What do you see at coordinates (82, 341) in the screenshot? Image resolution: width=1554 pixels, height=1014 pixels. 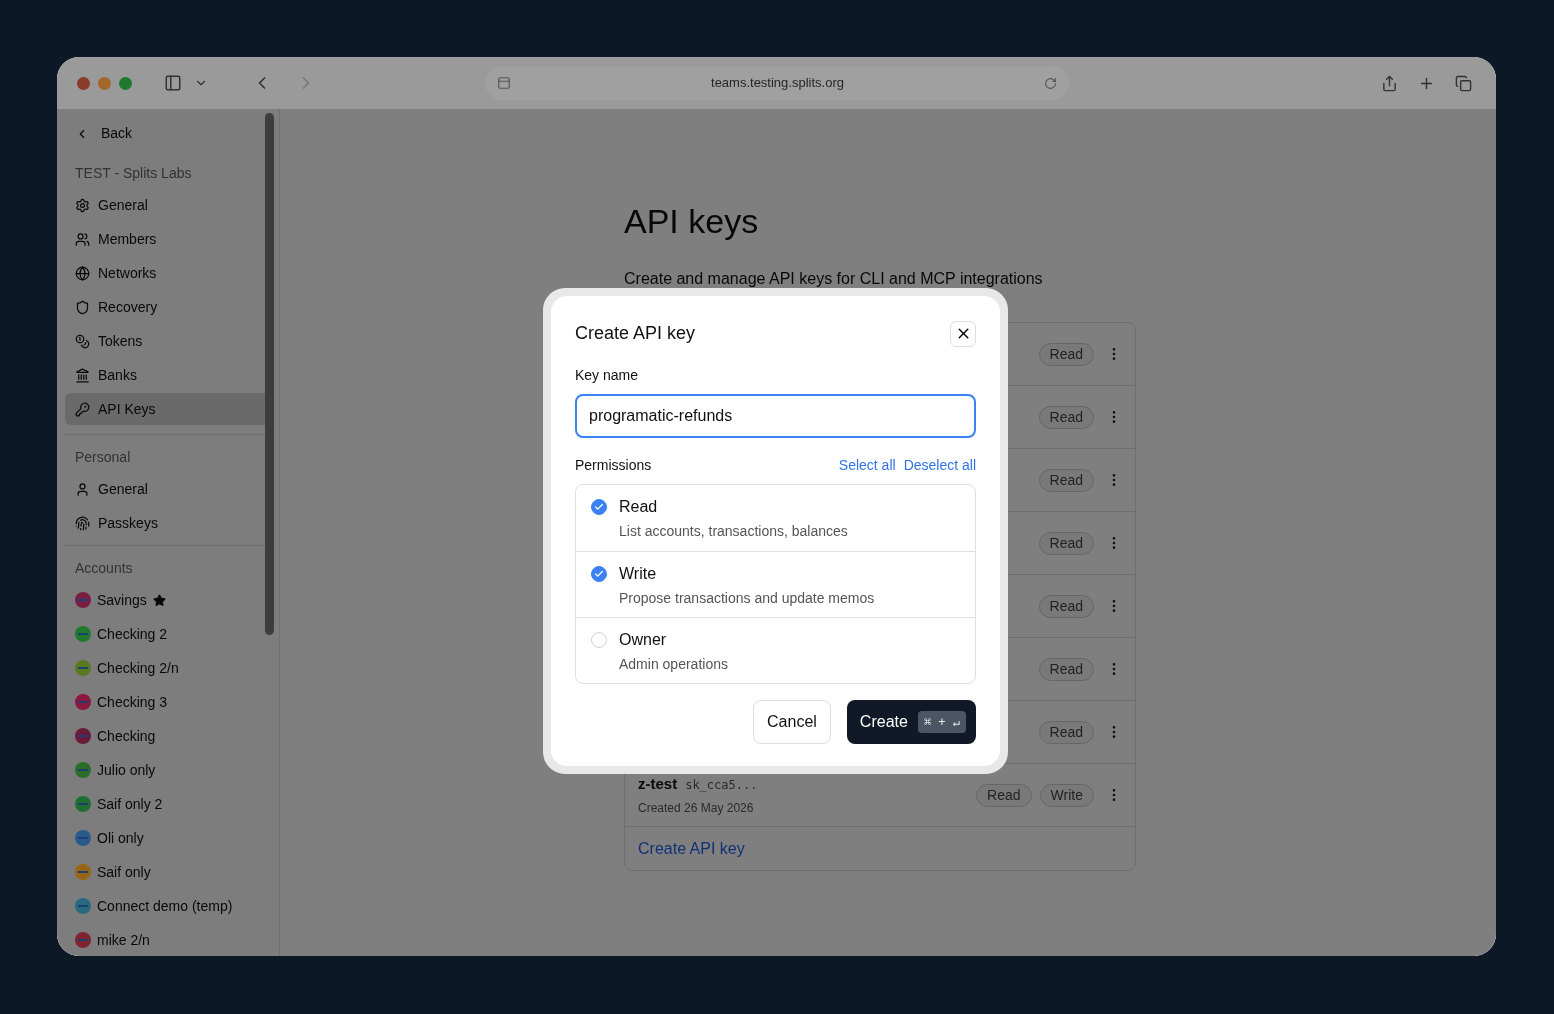 I see `coins-icon` at bounding box center [82, 341].